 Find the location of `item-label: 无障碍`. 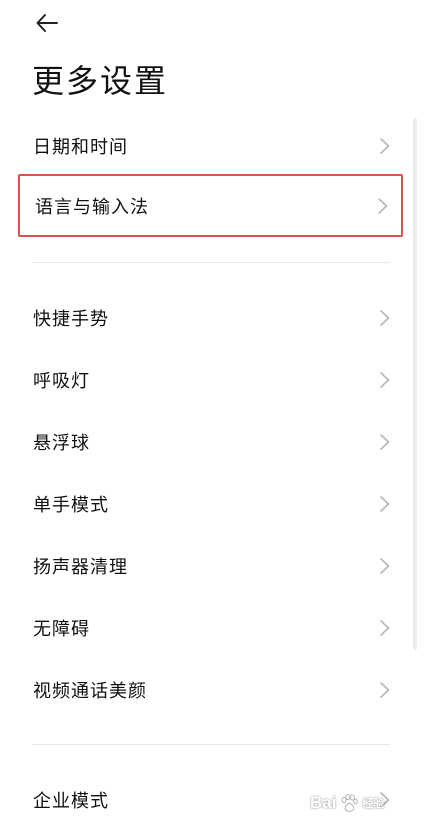

item-label: 无障碍 is located at coordinates (61, 629).